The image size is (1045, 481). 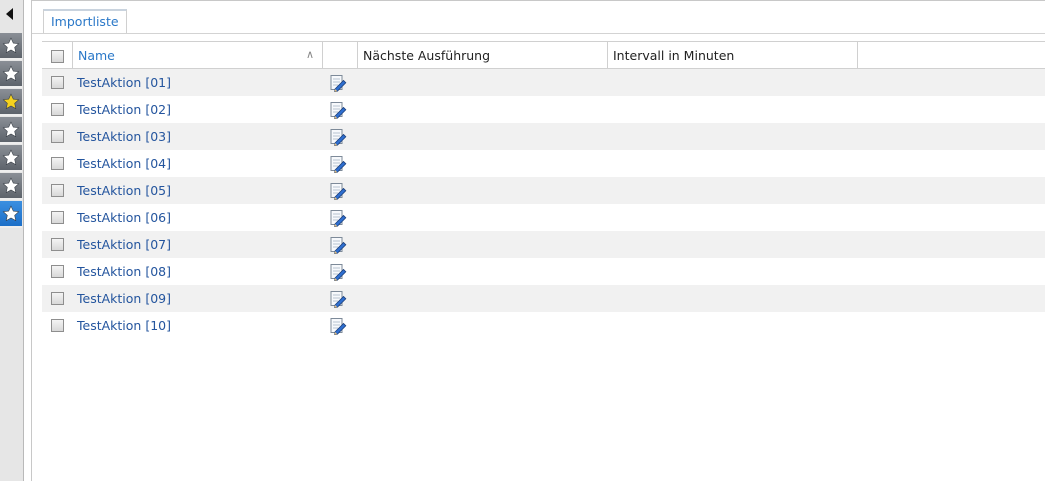 I want to click on column-header-edit, so click(x=340, y=55).